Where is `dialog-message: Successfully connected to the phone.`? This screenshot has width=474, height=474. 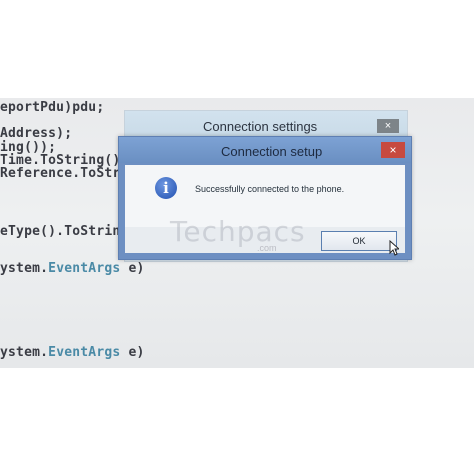
dialog-message: Successfully connected to the phone. is located at coordinates (270, 189).